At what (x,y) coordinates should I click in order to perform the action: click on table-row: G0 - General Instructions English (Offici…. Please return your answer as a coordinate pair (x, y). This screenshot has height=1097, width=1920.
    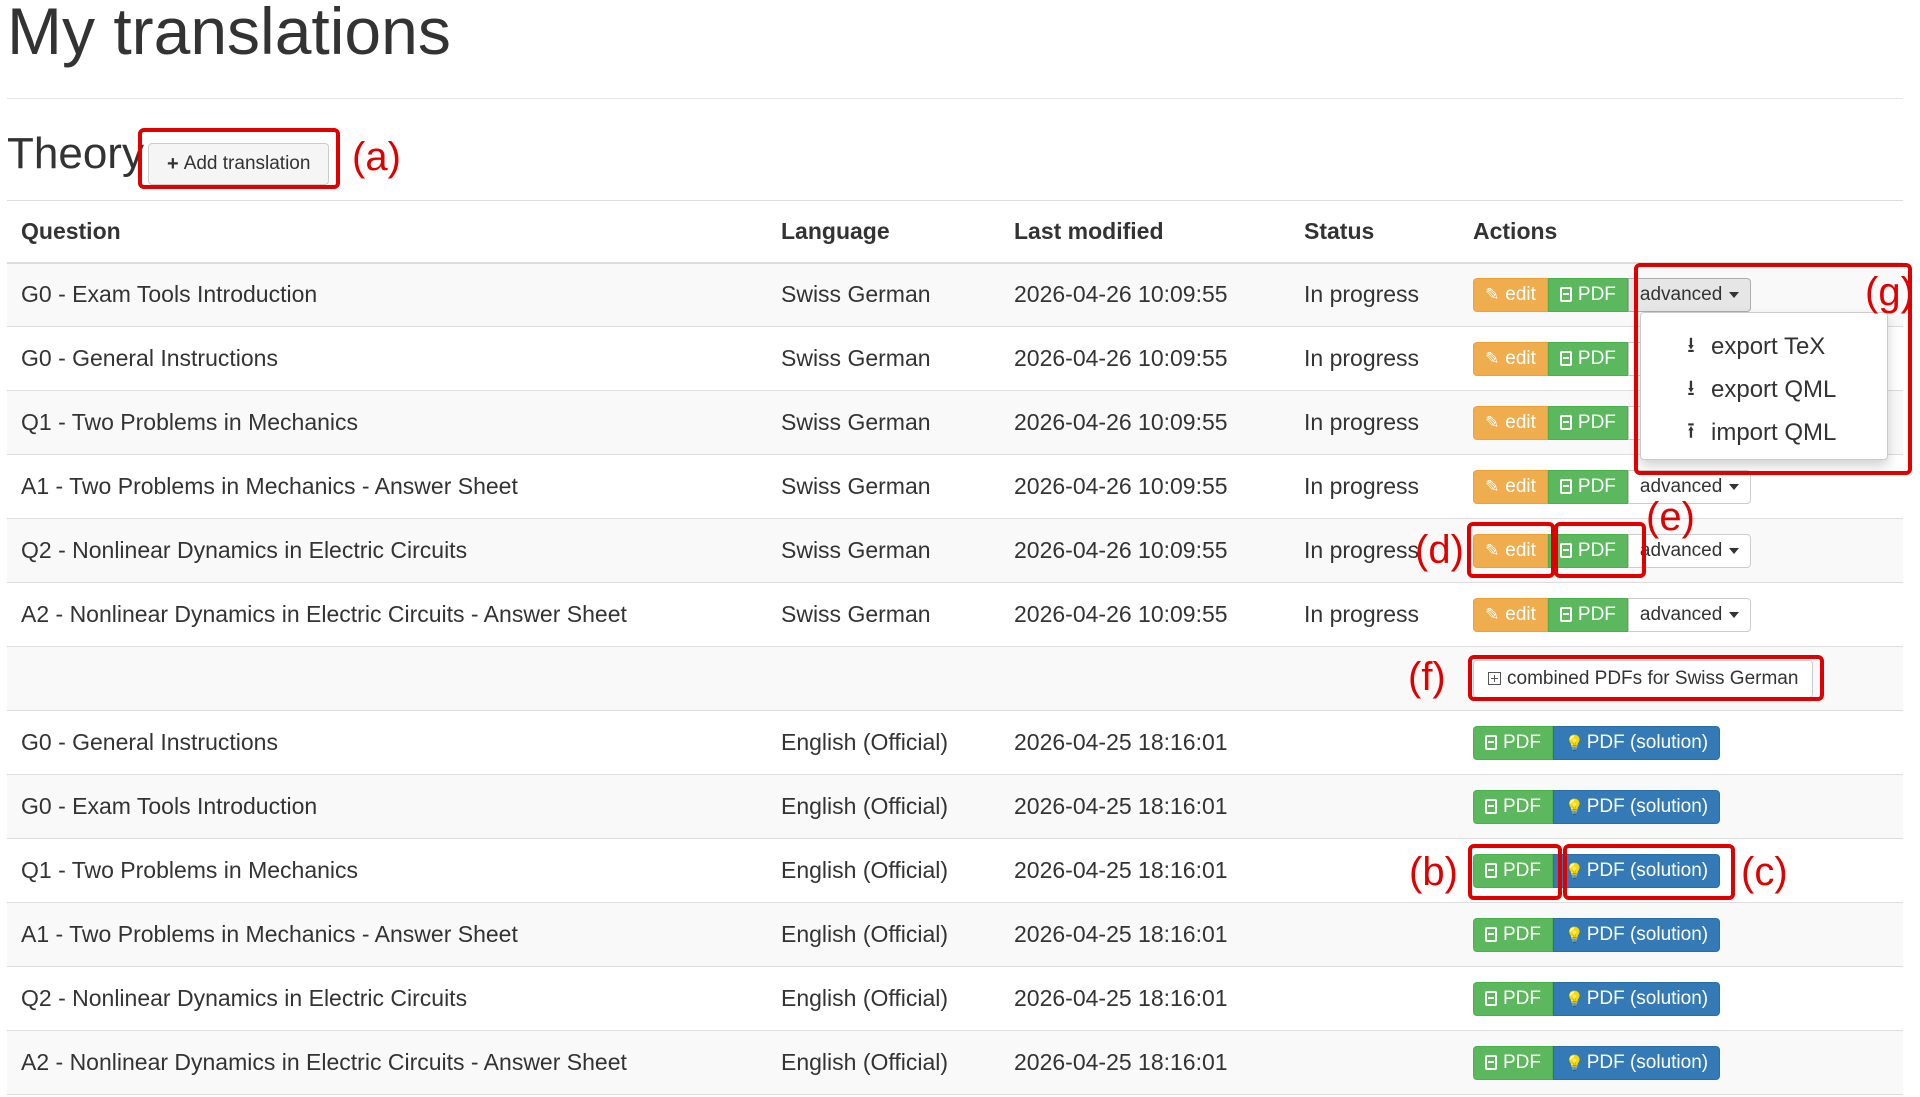
    Looking at the image, I should click on (955, 742).